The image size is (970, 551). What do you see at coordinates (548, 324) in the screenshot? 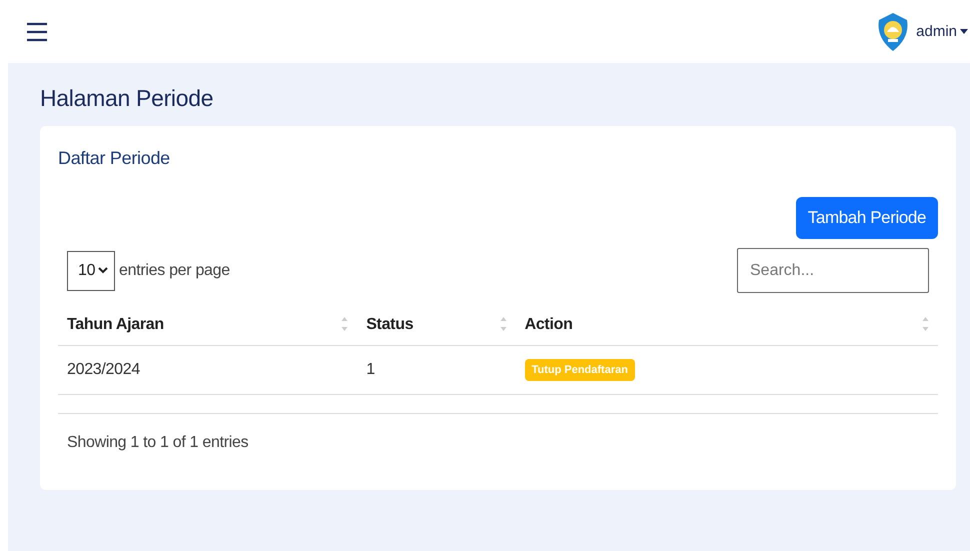
I see `column-header: Action` at bounding box center [548, 324].